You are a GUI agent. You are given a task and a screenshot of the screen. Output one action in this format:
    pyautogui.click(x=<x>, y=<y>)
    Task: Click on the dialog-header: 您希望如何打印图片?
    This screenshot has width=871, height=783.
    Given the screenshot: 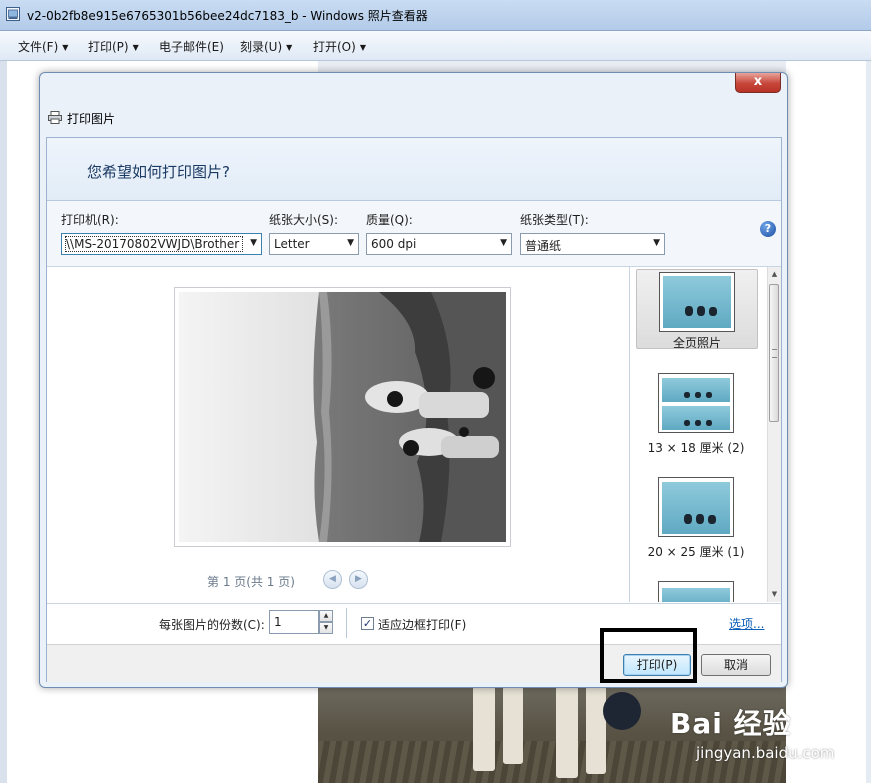 What is the action you would take?
    pyautogui.click(x=414, y=169)
    